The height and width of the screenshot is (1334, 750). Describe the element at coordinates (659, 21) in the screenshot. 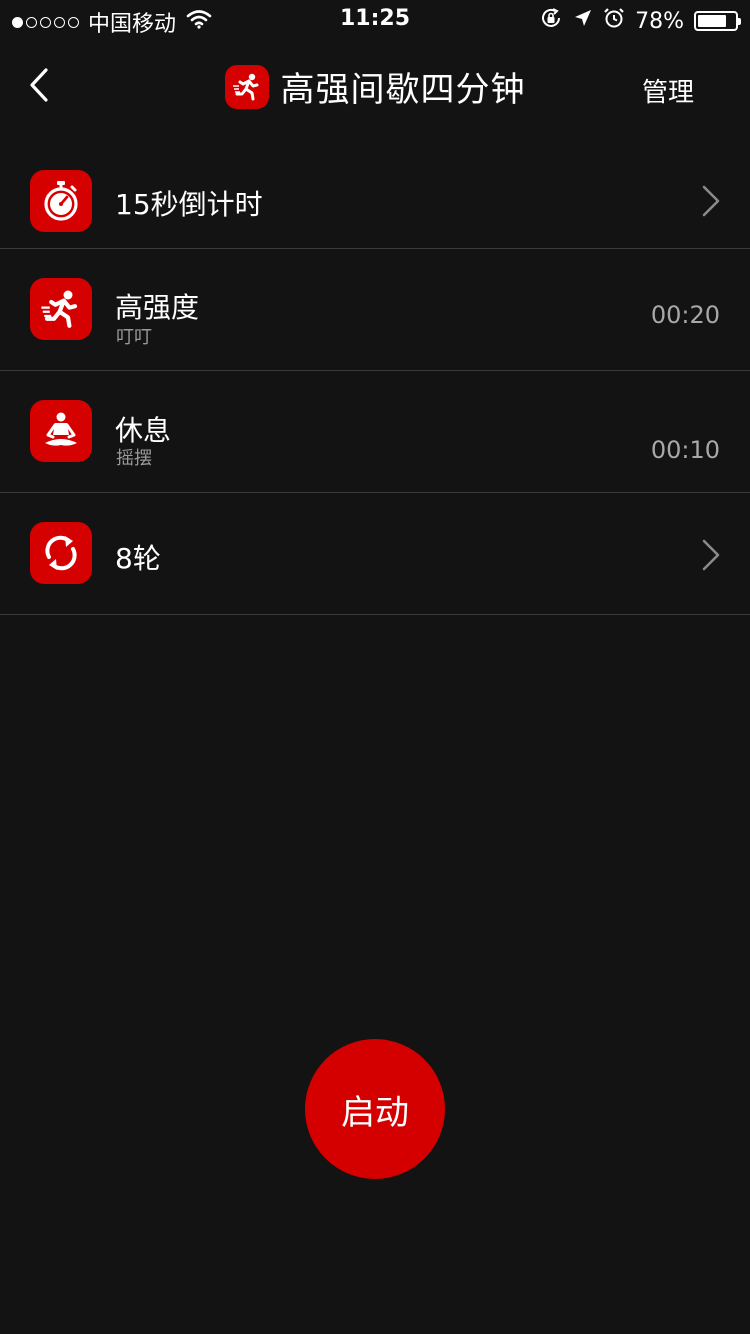

I see `battery-percent: 78%` at that location.